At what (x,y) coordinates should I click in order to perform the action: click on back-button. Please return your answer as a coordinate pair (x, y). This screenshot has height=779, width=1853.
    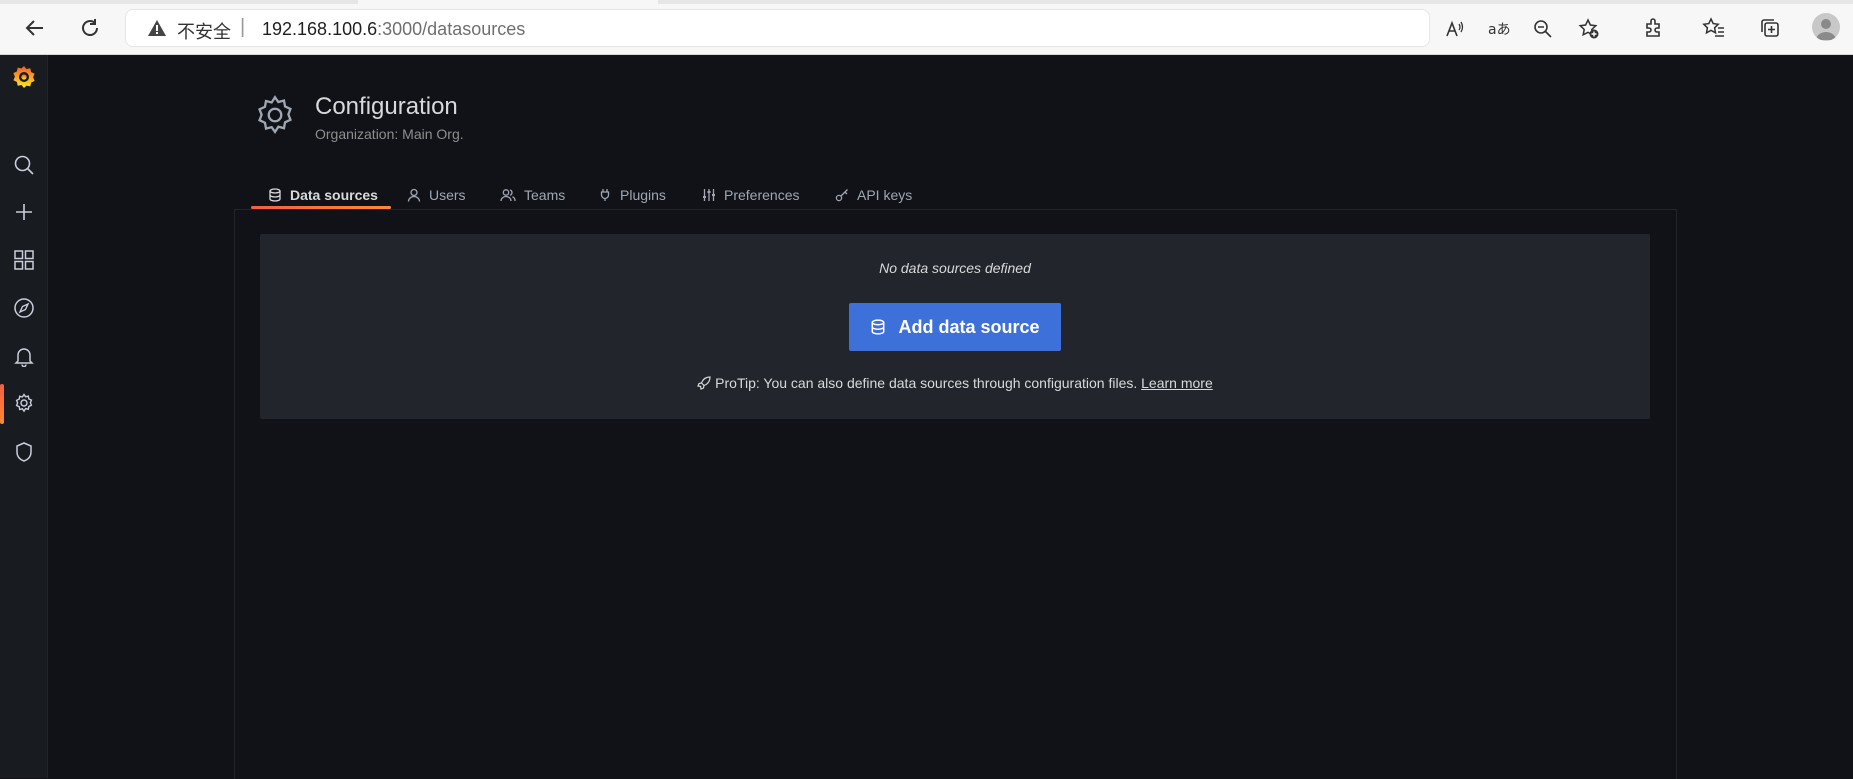
    Looking at the image, I should click on (35, 28).